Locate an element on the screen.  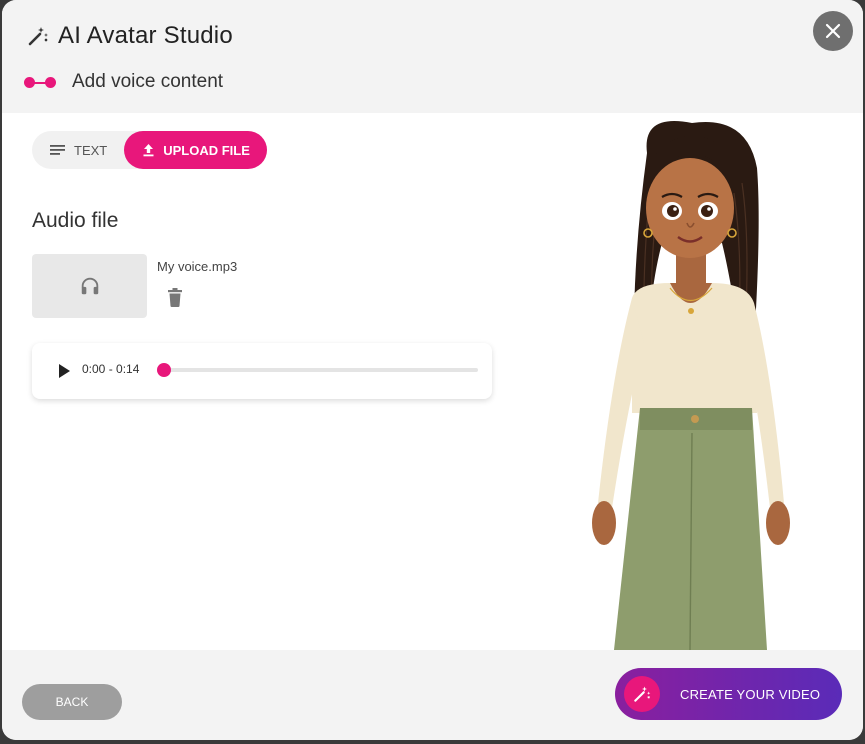
play-button is located at coordinates (64, 371).